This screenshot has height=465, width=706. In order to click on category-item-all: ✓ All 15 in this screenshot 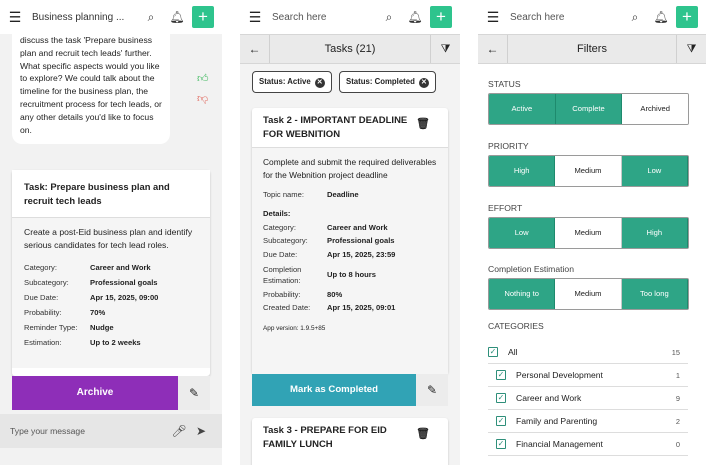, I will do `click(588, 352)`.